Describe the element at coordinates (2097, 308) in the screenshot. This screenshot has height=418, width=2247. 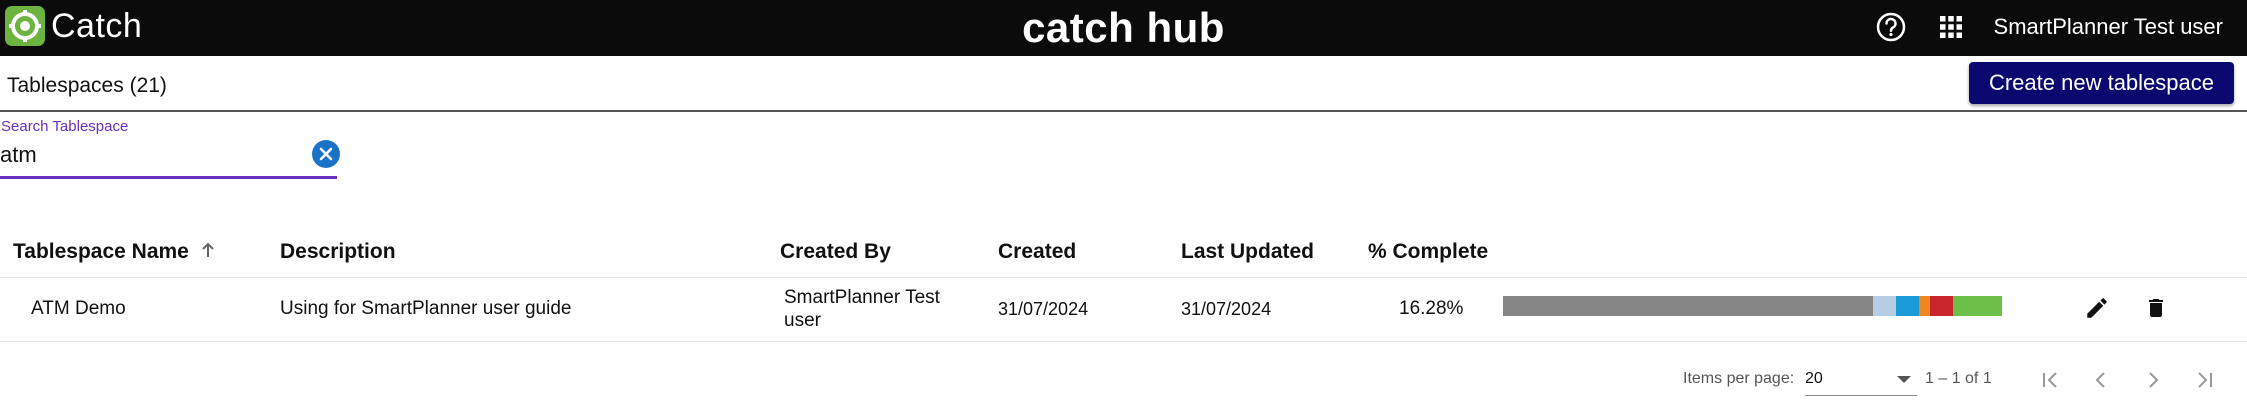
I see `edit-icon` at that location.